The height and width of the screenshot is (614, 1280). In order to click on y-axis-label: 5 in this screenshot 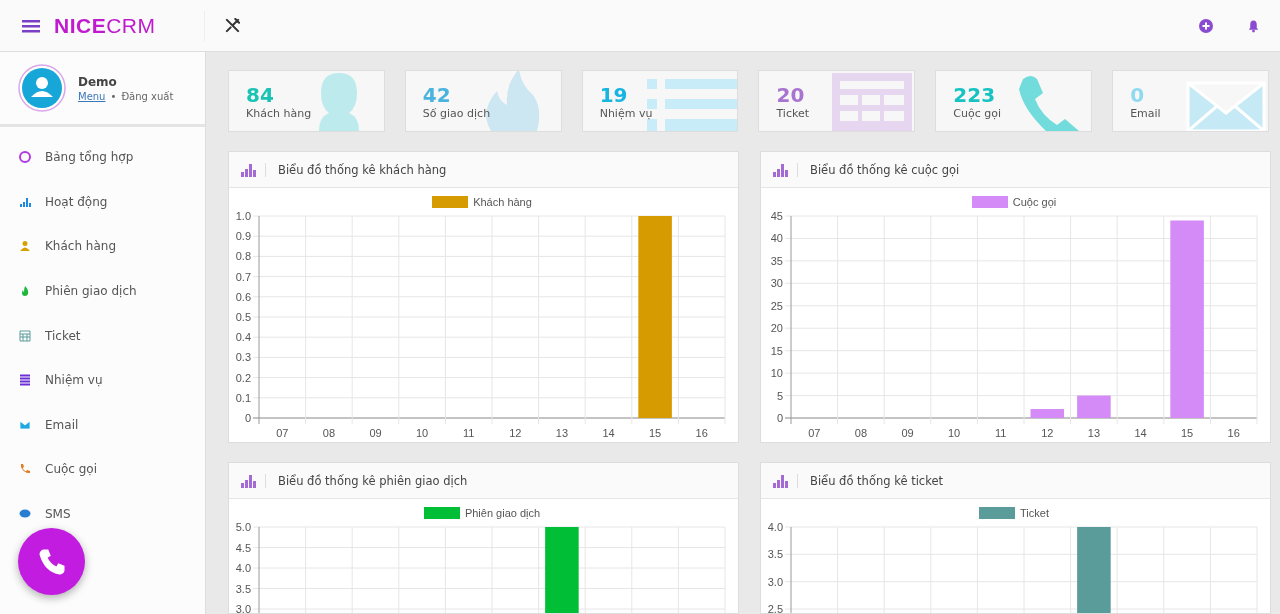, I will do `click(779, 395)`.